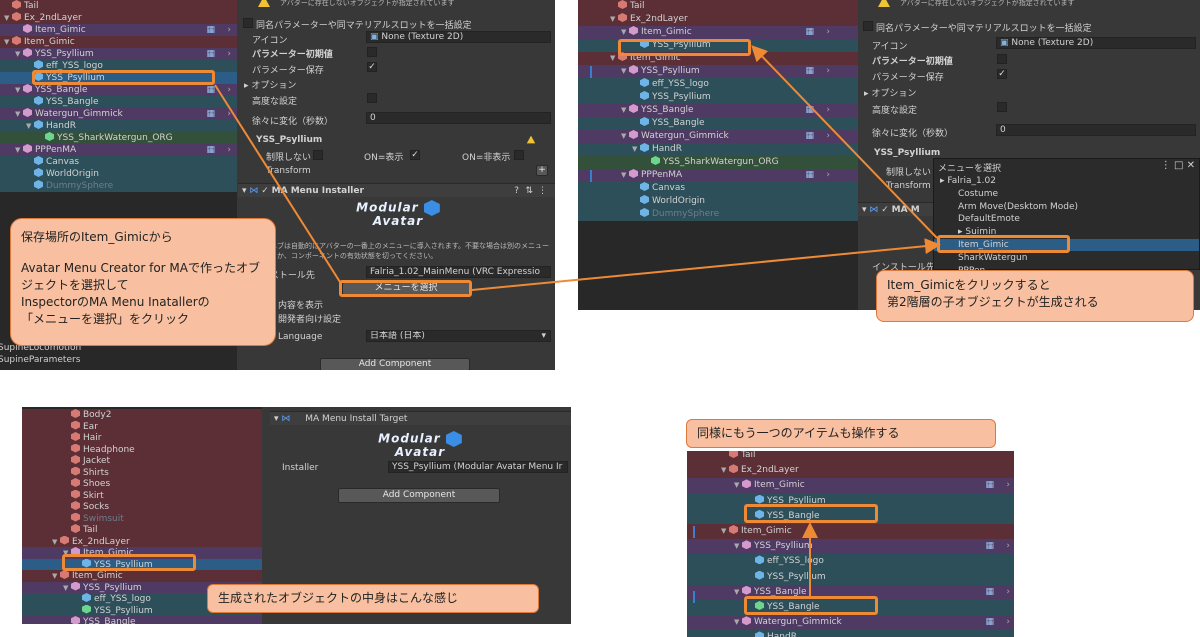  Describe the element at coordinates (142, 518) in the screenshot. I see `hierarchy-row: Swimsuit` at that location.